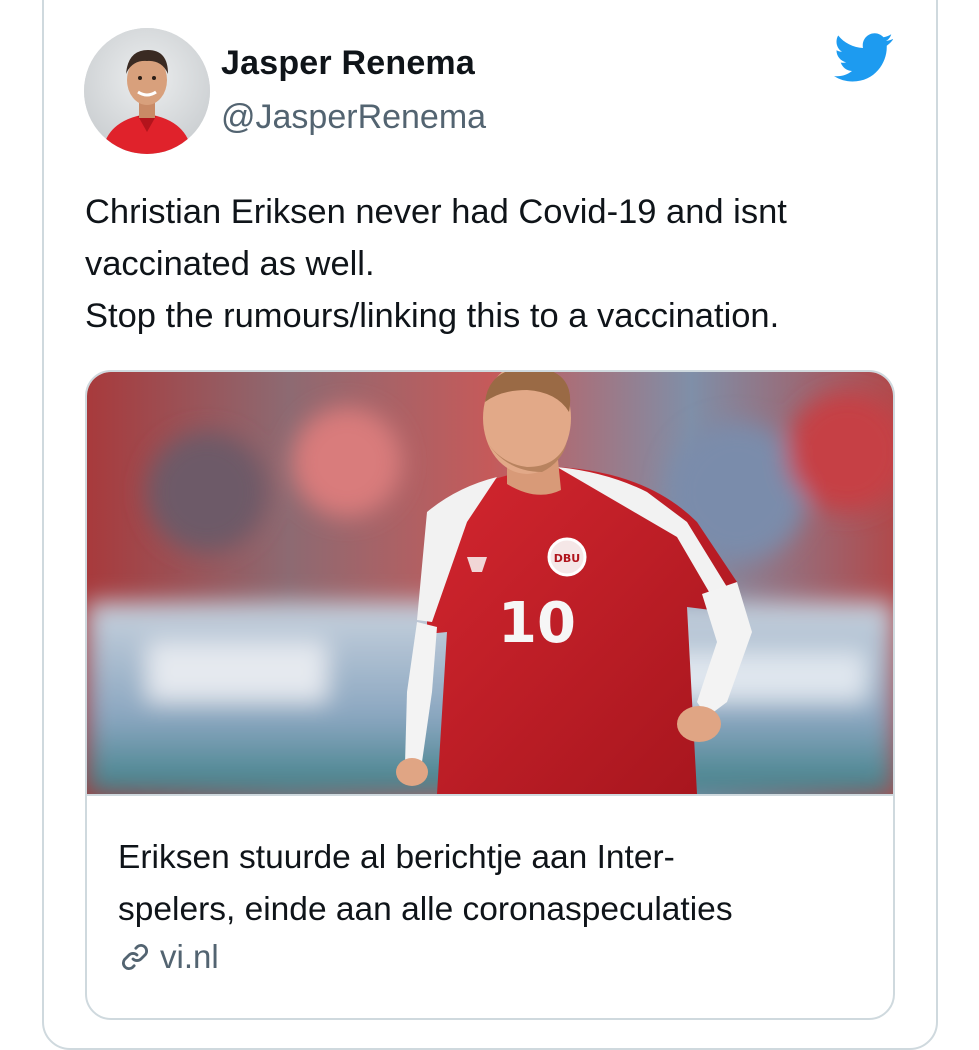  What do you see at coordinates (348, 63) in the screenshot?
I see `author-name: Jasper Renema` at bounding box center [348, 63].